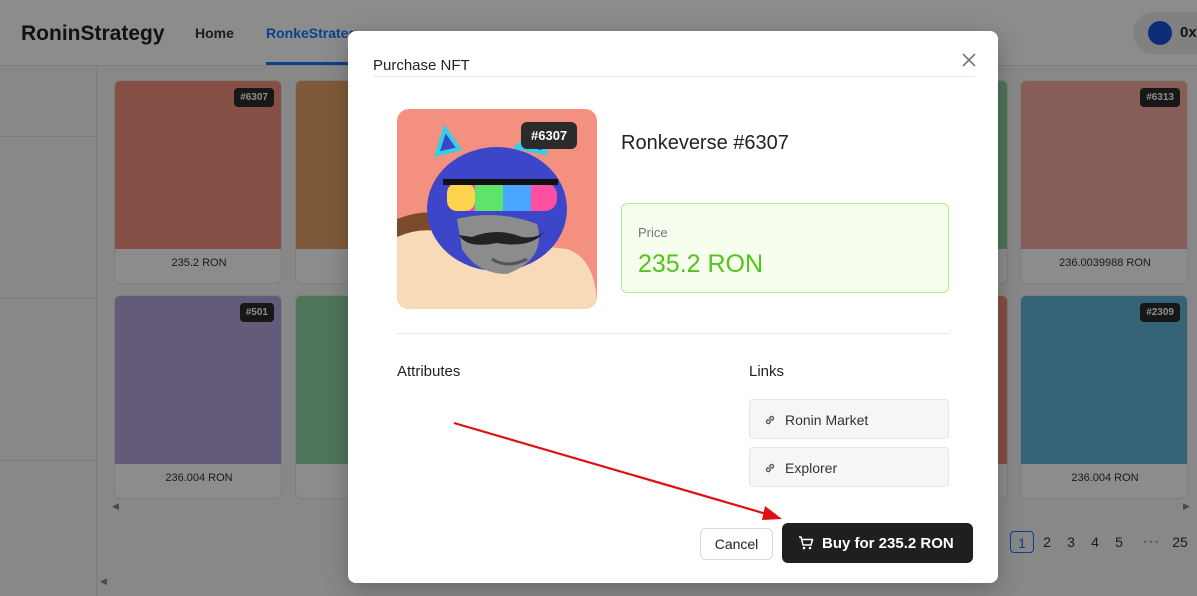 The height and width of the screenshot is (596, 1197). Describe the element at coordinates (811, 468) in the screenshot. I see `link-label: Explorer` at that location.